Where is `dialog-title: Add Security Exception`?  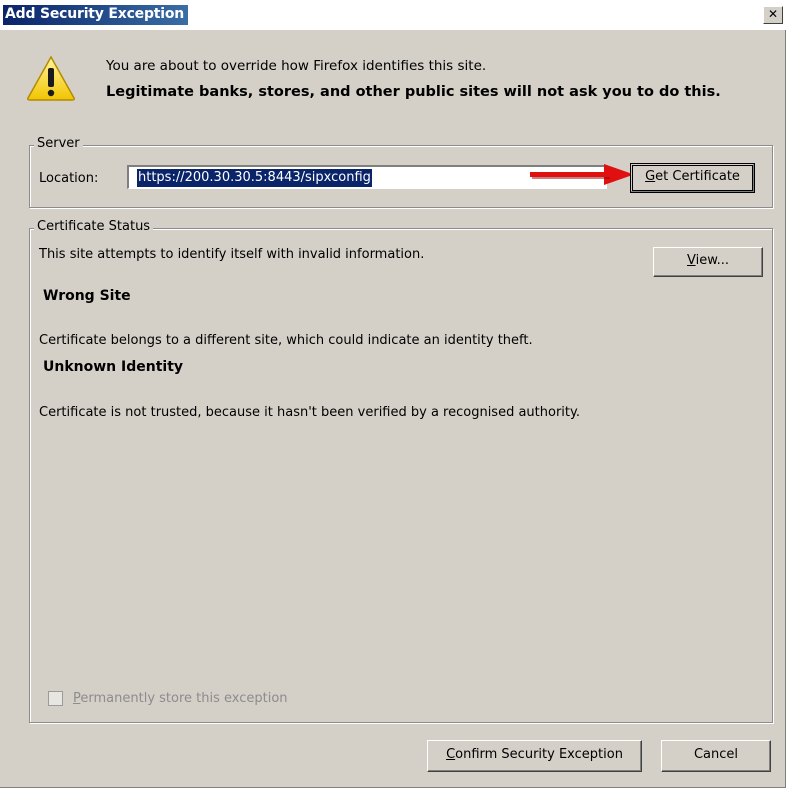 dialog-title: Add Security Exception is located at coordinates (96, 15).